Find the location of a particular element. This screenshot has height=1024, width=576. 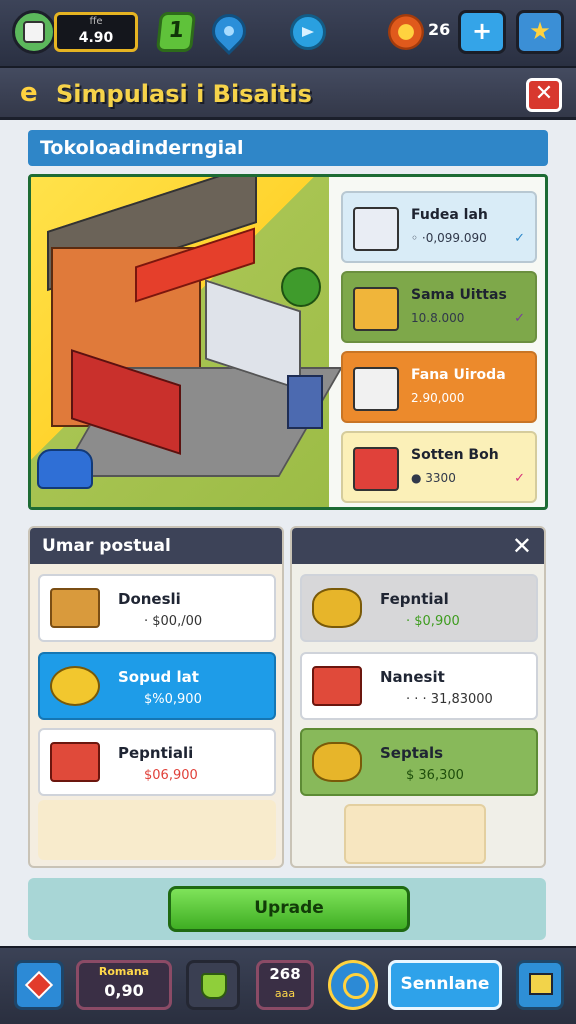

window-title: Simpulasi i Bisaitis is located at coordinates (184, 94).